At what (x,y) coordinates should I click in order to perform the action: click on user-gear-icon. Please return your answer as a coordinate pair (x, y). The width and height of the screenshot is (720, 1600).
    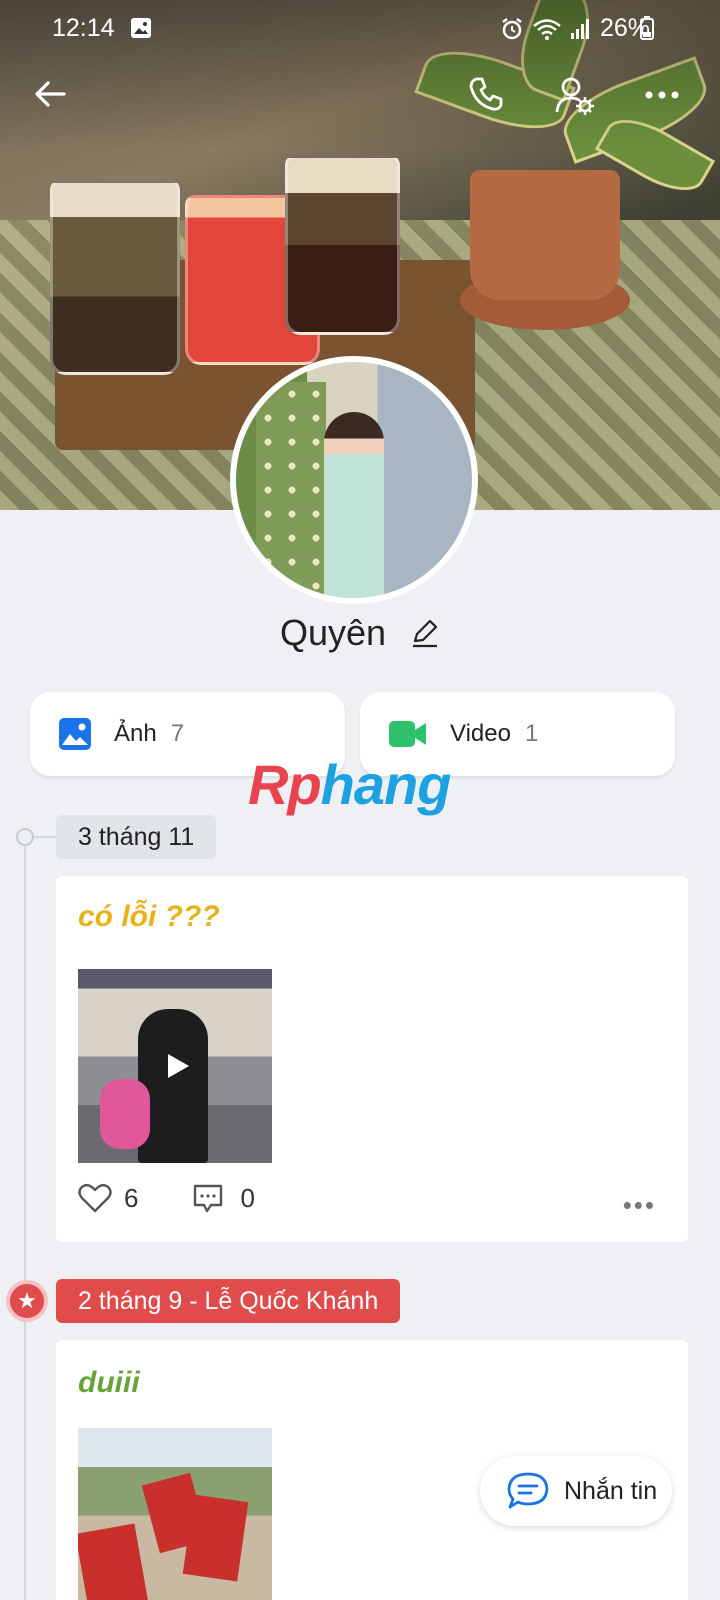
    Looking at the image, I should click on (574, 96).